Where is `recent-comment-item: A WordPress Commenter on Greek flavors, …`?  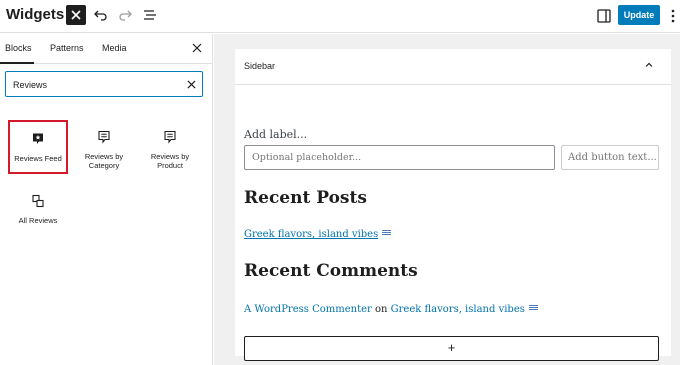 recent-comment-item: A WordPress Commenter on Greek flavors, … is located at coordinates (391, 309).